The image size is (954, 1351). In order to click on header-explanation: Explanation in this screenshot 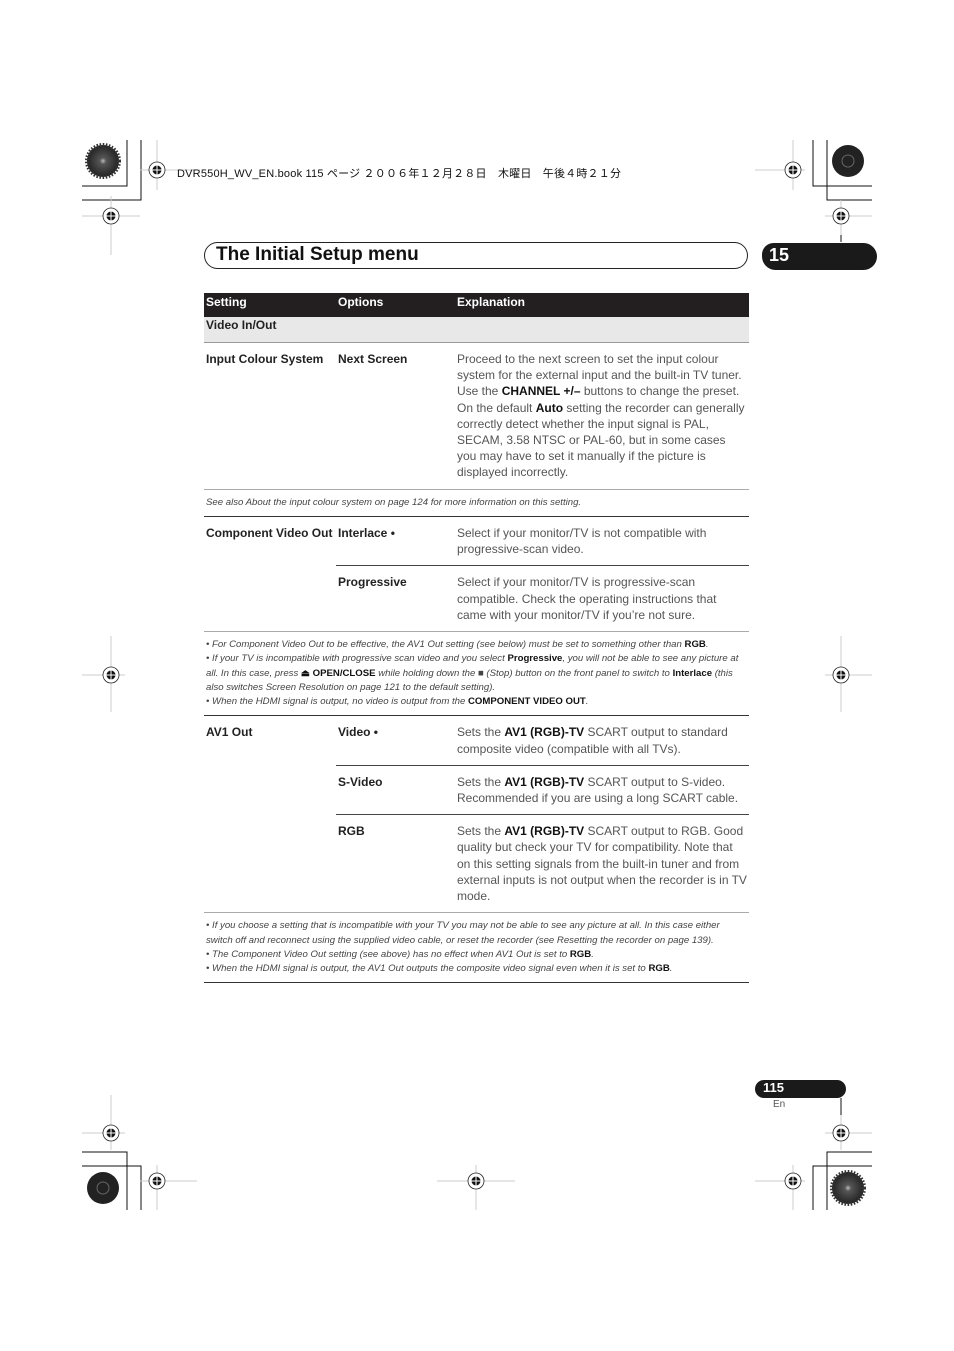, I will do `click(602, 305)`.